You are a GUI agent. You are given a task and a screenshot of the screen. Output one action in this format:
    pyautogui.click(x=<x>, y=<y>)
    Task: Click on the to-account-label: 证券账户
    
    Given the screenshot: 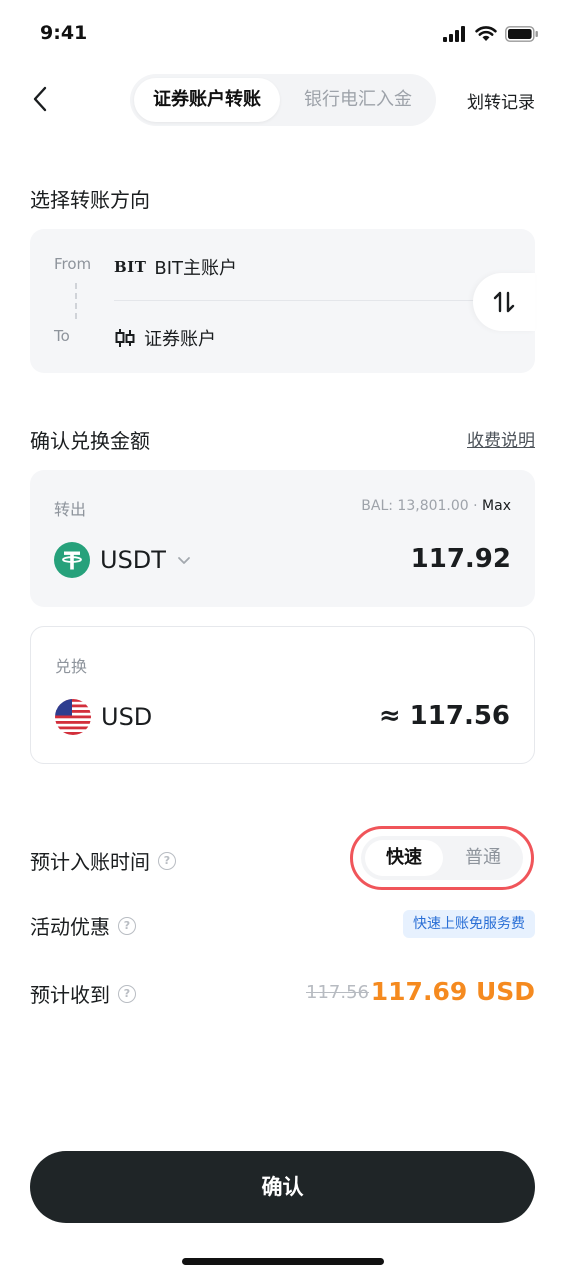 What is the action you would take?
    pyautogui.click(x=180, y=339)
    